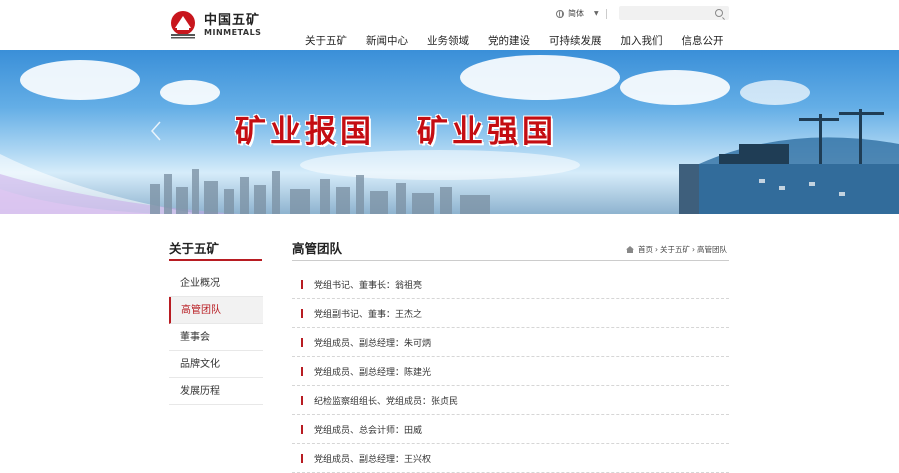 The width and height of the screenshot is (899, 473). I want to click on nav-about: 关于五矿, so click(326, 40).